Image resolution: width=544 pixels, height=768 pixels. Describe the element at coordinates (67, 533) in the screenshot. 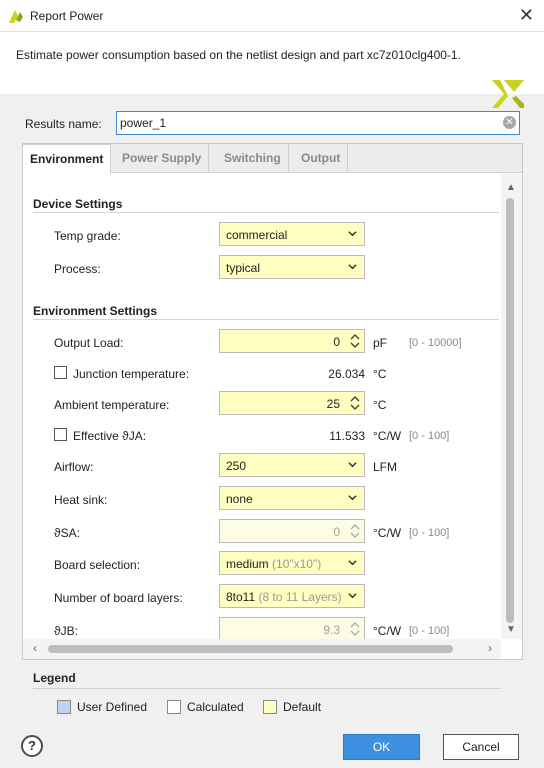

I see `theta-sa-label: ϑSA:` at that location.